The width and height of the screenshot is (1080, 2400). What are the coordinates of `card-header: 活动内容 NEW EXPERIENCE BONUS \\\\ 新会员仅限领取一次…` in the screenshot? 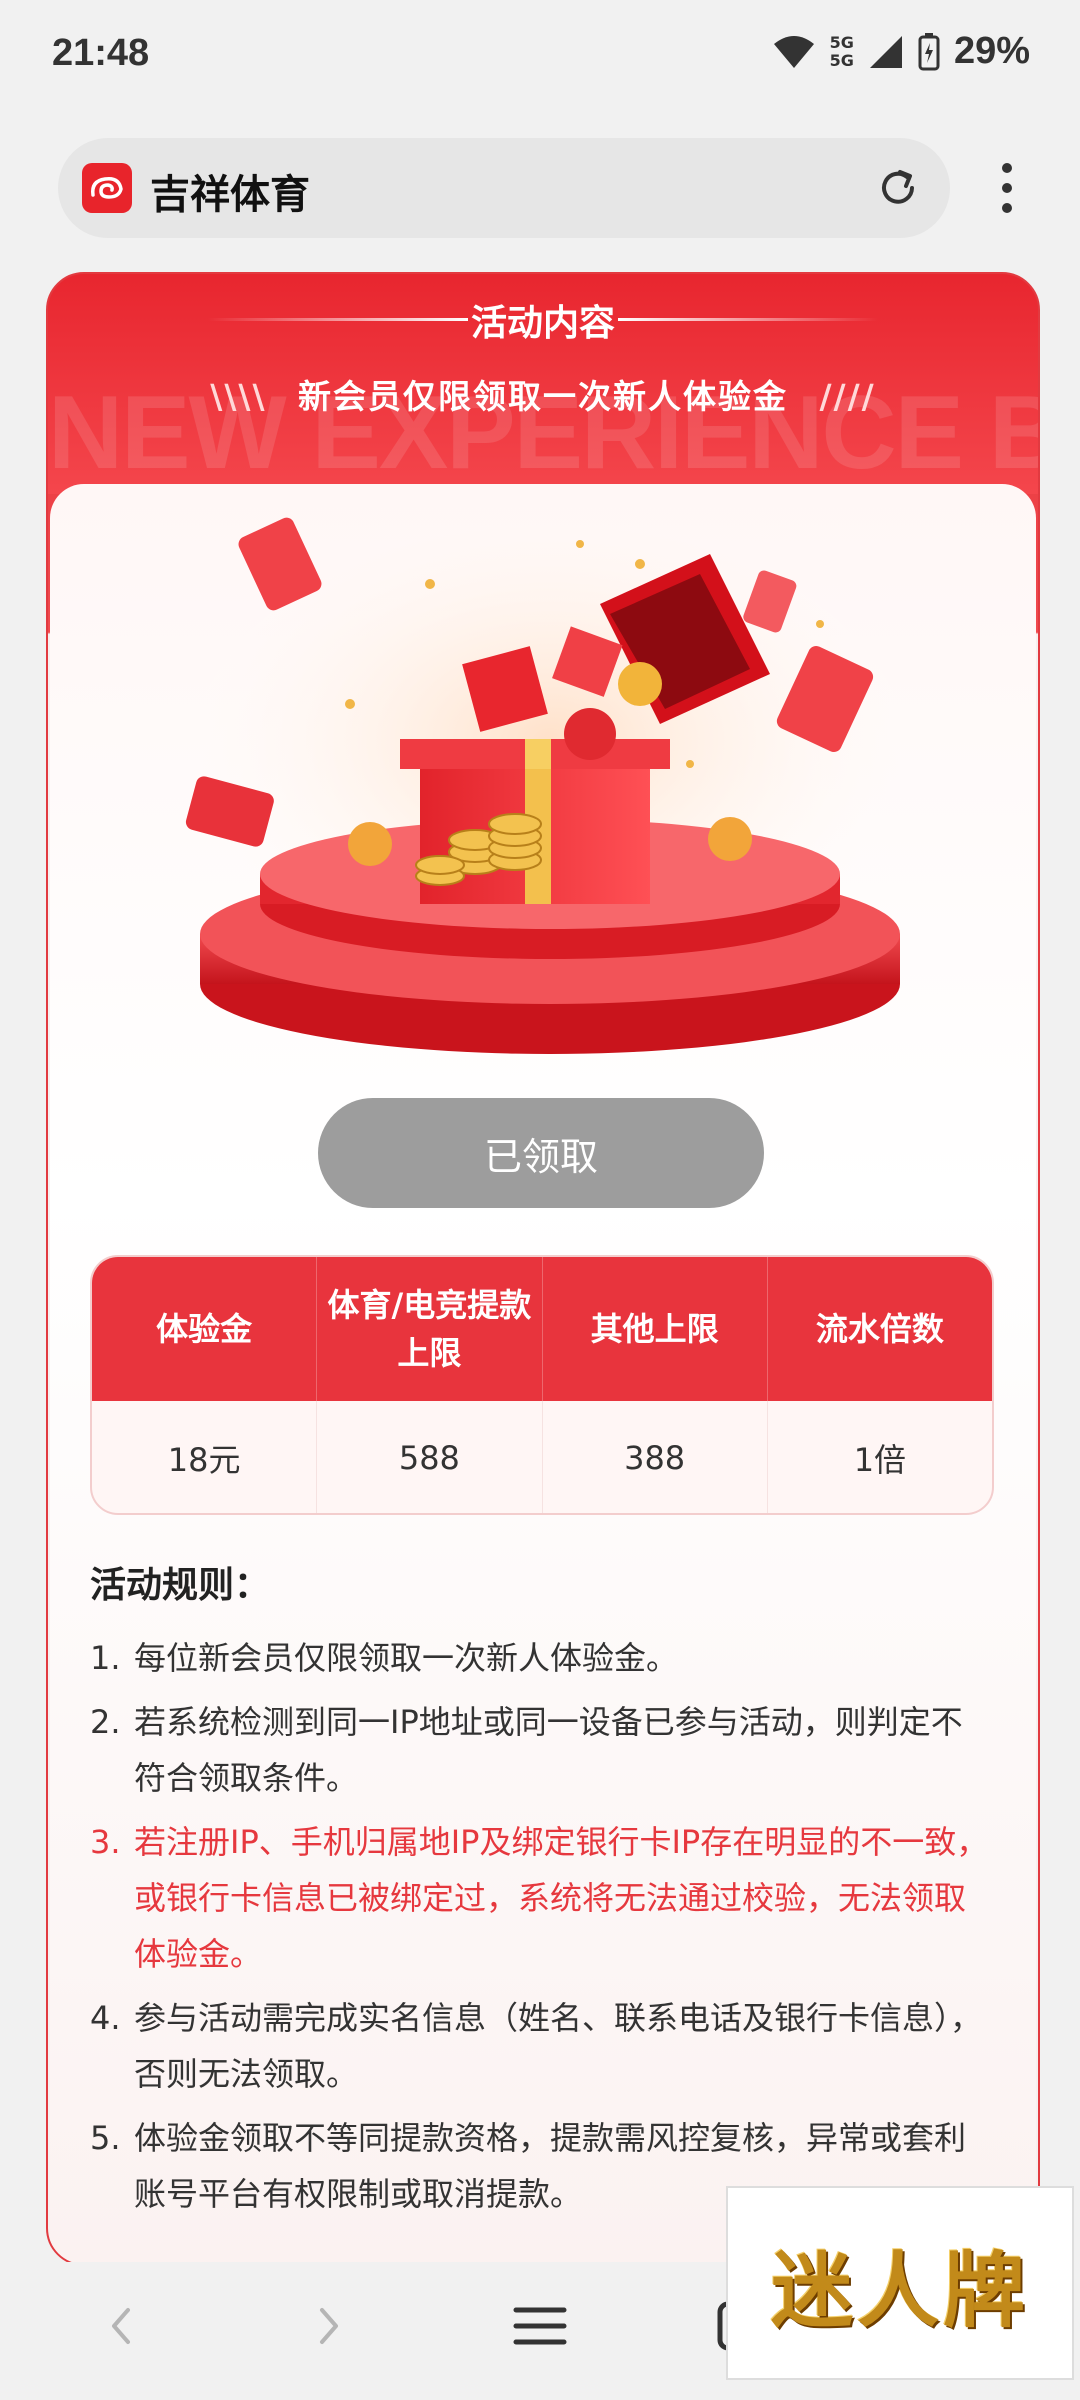 It's located at (543, 384).